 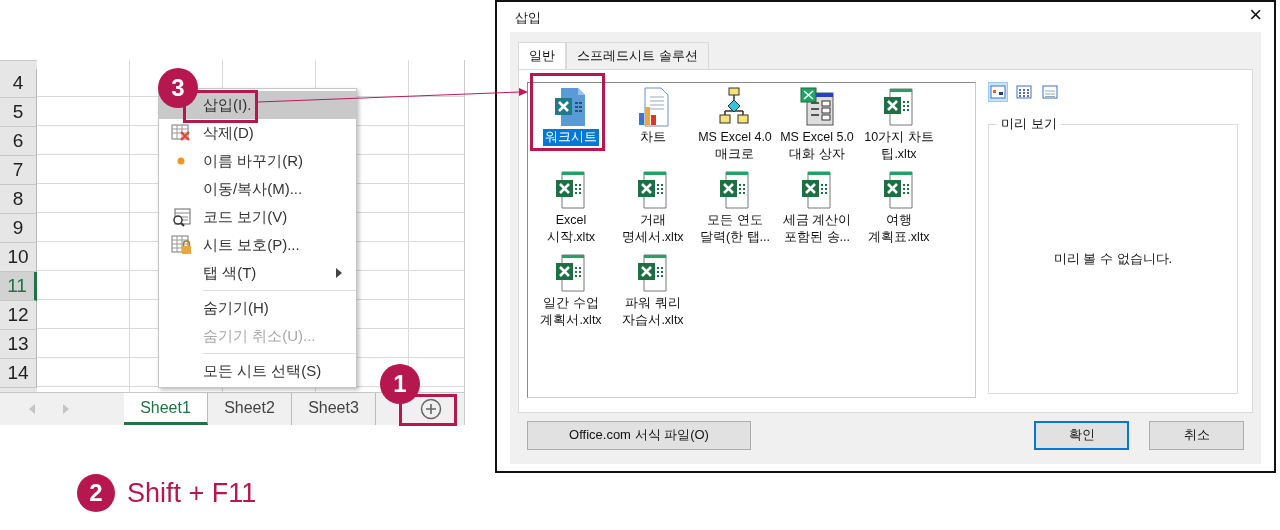 I want to click on menu-item: 코드 보기(V), so click(x=257, y=217).